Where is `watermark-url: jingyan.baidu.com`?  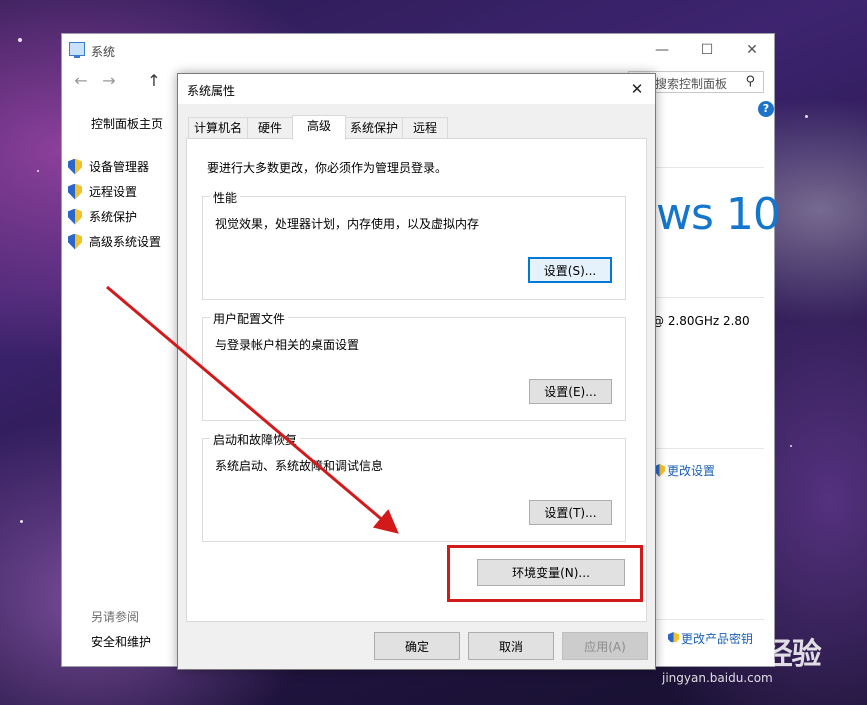 watermark-url: jingyan.baidu.com is located at coordinates (717, 678).